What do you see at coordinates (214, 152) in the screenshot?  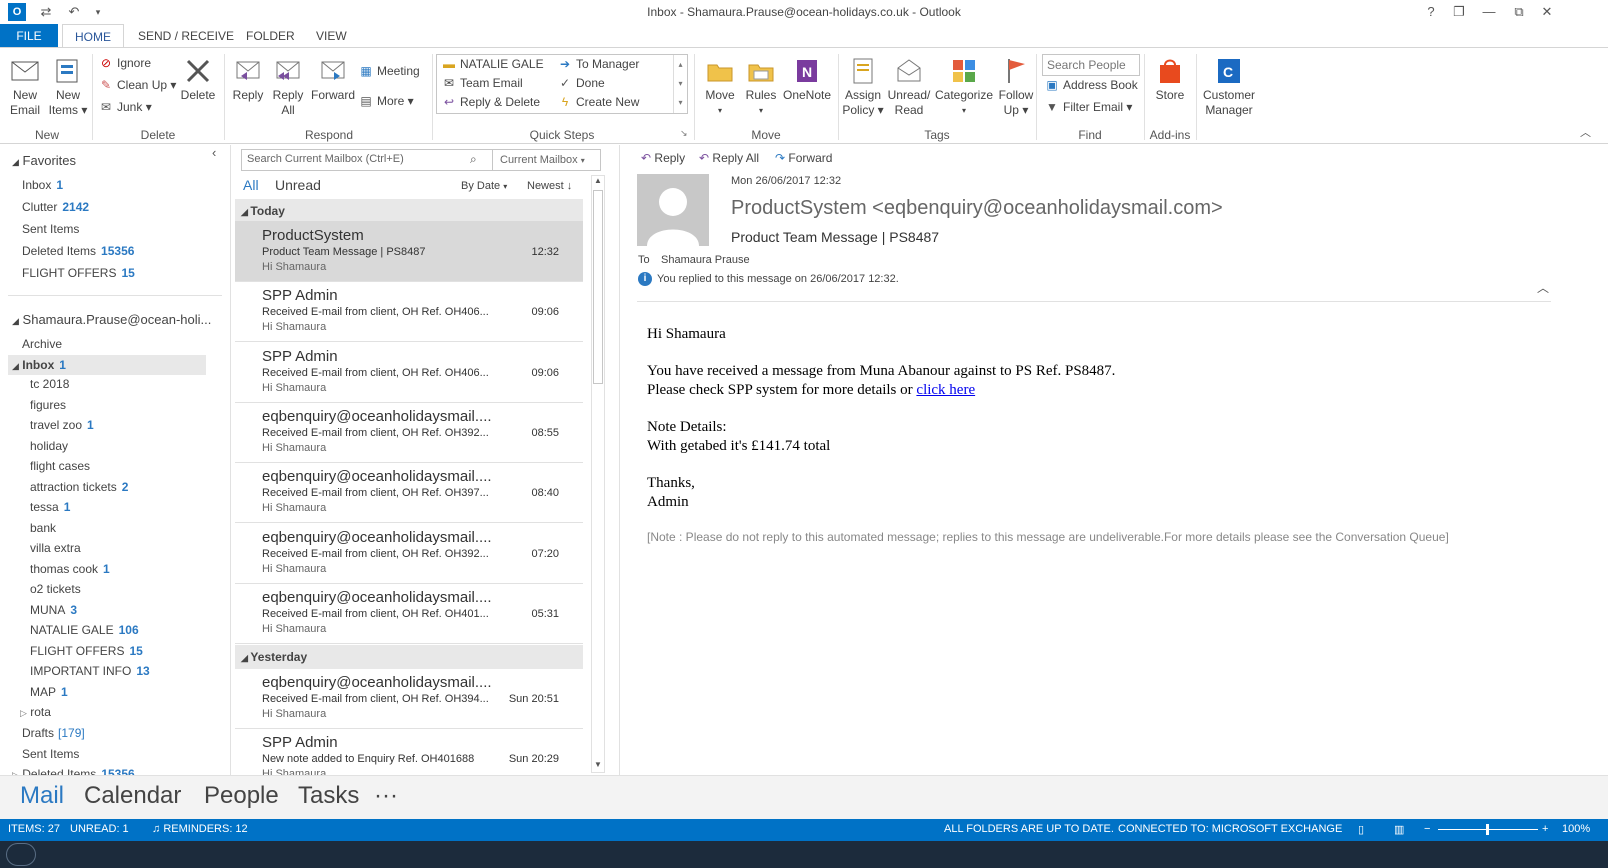 I see `collapse-folder-pane-icon: ‹` at bounding box center [214, 152].